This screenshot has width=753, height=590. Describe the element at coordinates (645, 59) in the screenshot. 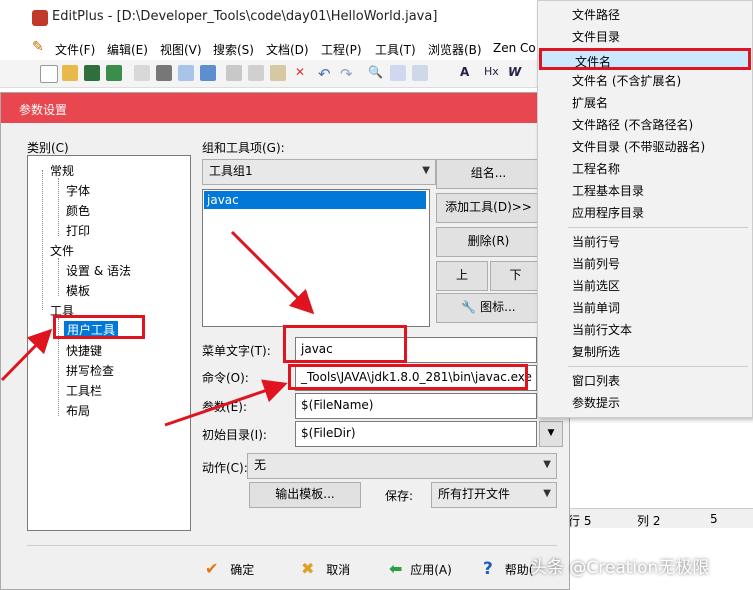

I see `menu-item-file-name: 文件名` at that location.